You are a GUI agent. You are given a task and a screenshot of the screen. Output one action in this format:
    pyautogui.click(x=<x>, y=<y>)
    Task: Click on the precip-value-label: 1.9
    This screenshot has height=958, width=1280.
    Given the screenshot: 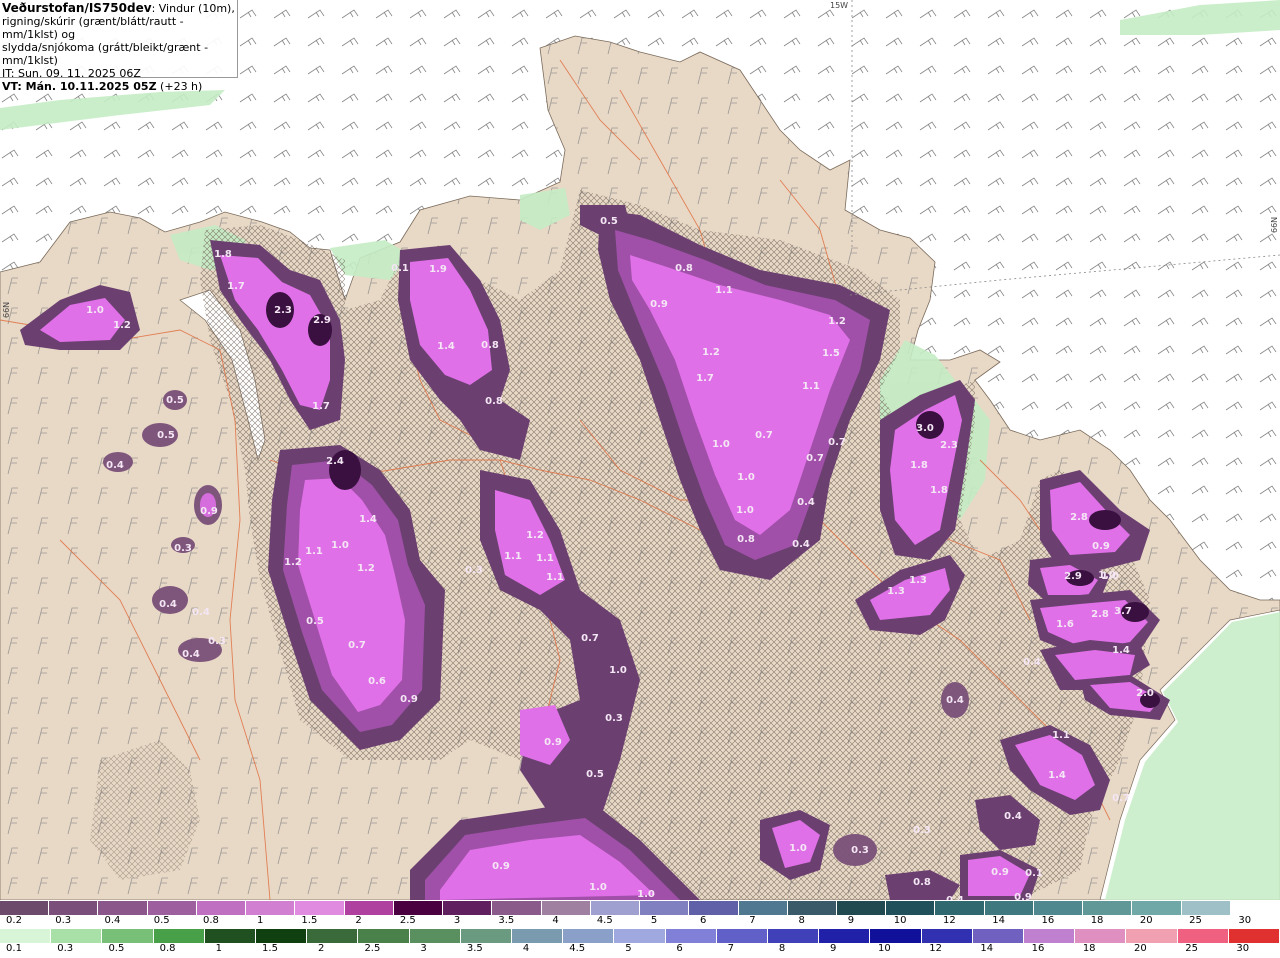 What is the action you would take?
    pyautogui.click(x=438, y=269)
    